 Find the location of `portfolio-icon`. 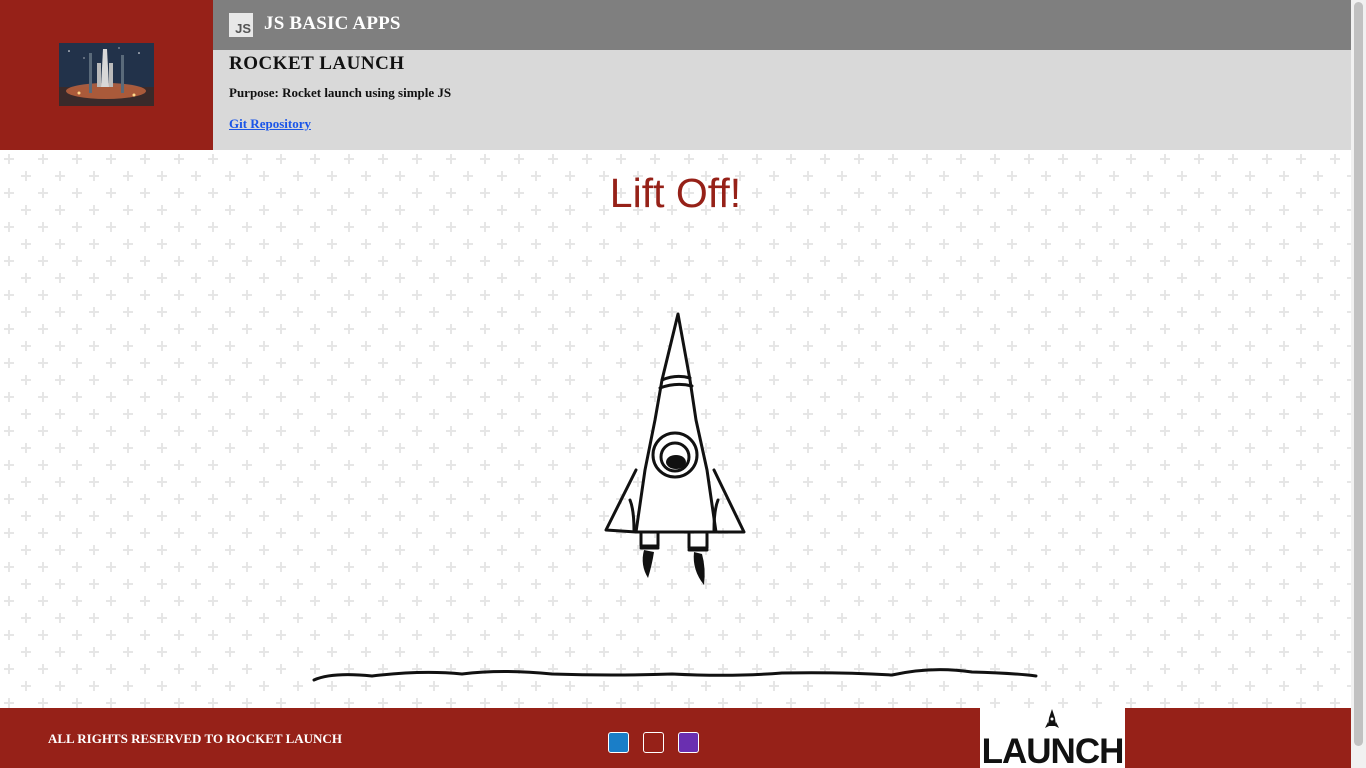

portfolio-icon is located at coordinates (688, 742).